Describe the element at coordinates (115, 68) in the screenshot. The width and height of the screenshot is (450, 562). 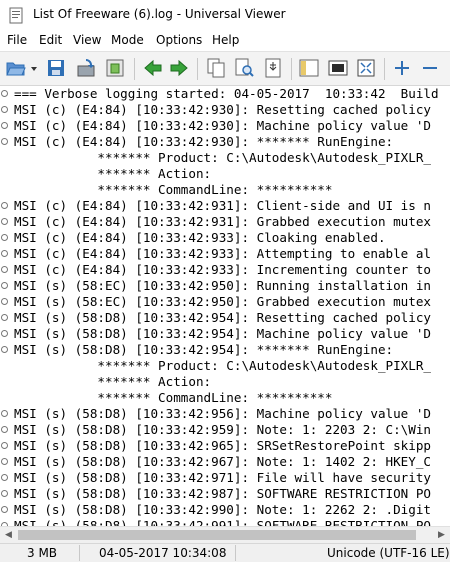
I see `recycle-icon` at that location.